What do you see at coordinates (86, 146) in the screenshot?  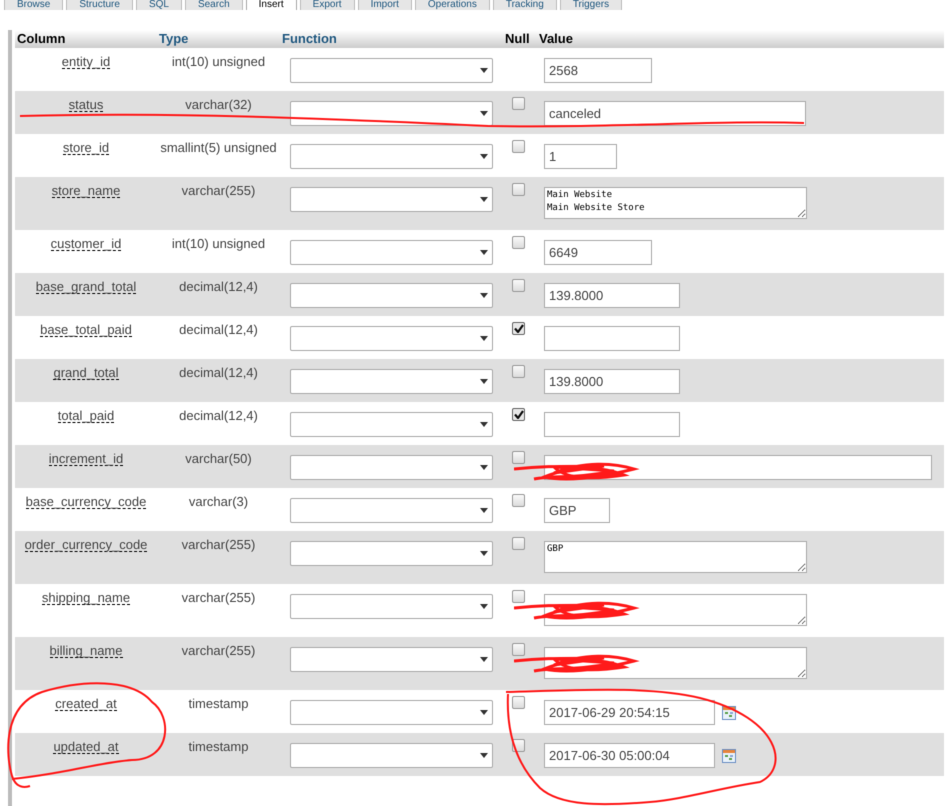 I see `column-name: store_id` at bounding box center [86, 146].